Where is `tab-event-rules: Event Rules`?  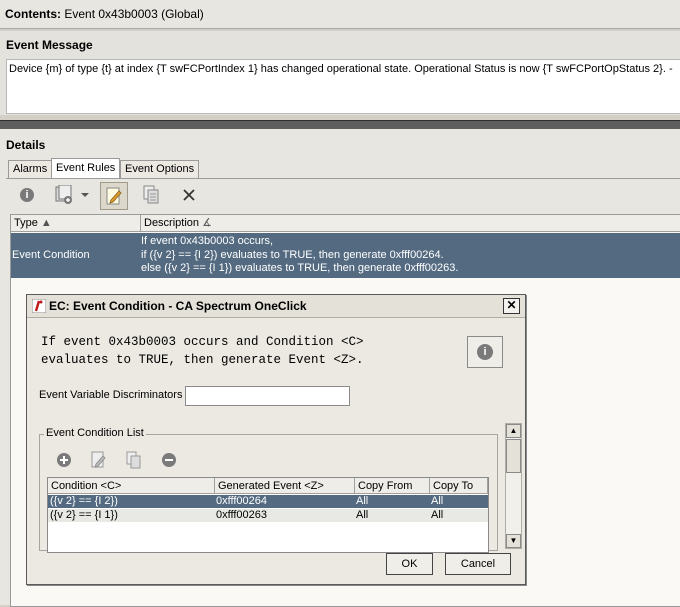
tab-event-rules: Event Rules is located at coordinates (86, 168).